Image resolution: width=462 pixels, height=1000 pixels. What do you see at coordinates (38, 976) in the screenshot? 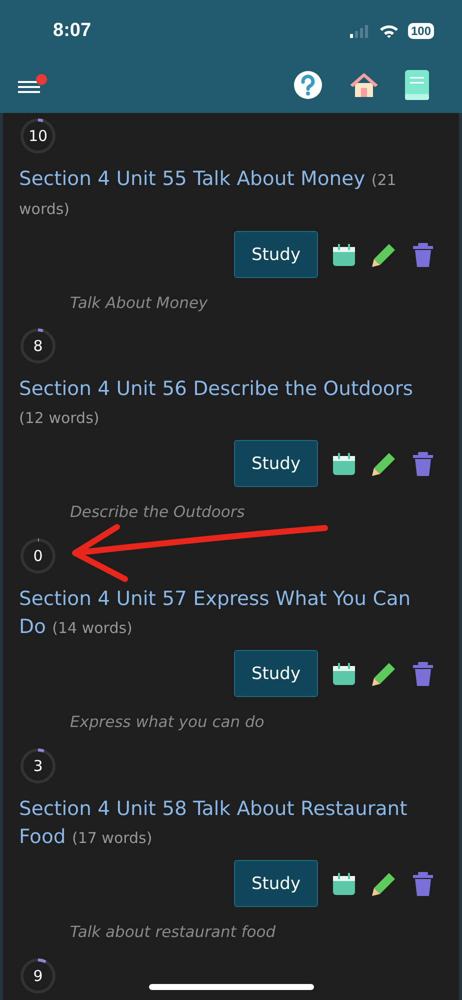
I see `word-count-number: 9` at bounding box center [38, 976].